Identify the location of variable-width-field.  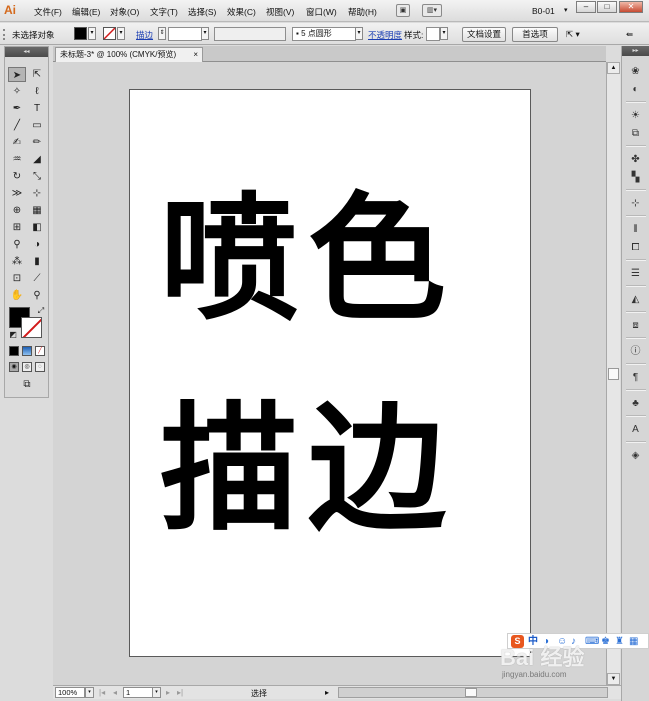
(250, 34).